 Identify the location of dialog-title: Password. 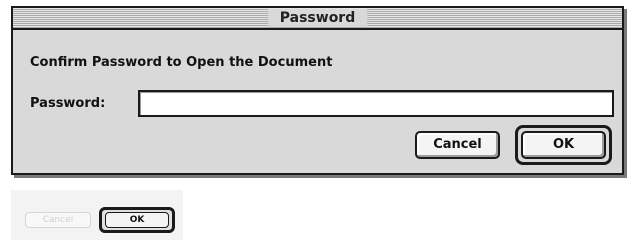
(317, 18).